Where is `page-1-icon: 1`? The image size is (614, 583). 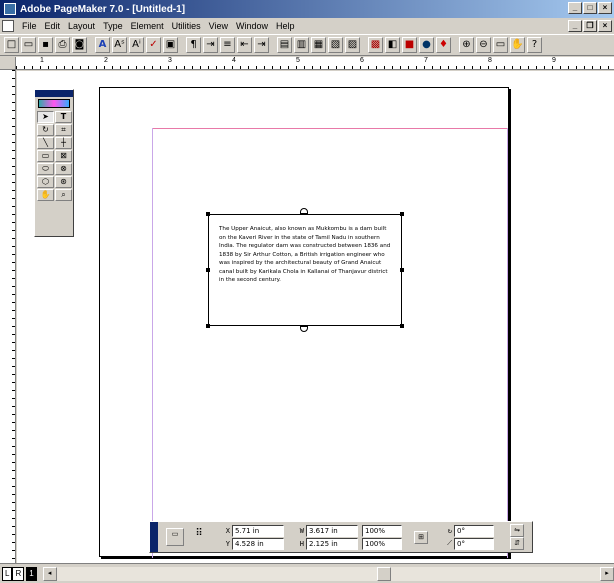 page-1-icon: 1 is located at coordinates (31, 573).